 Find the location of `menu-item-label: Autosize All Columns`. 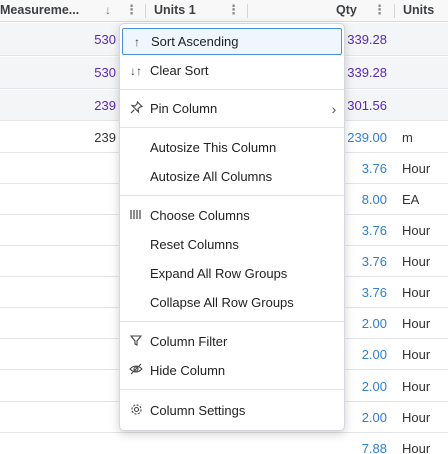

menu-item-label: Autosize All Columns is located at coordinates (211, 176).